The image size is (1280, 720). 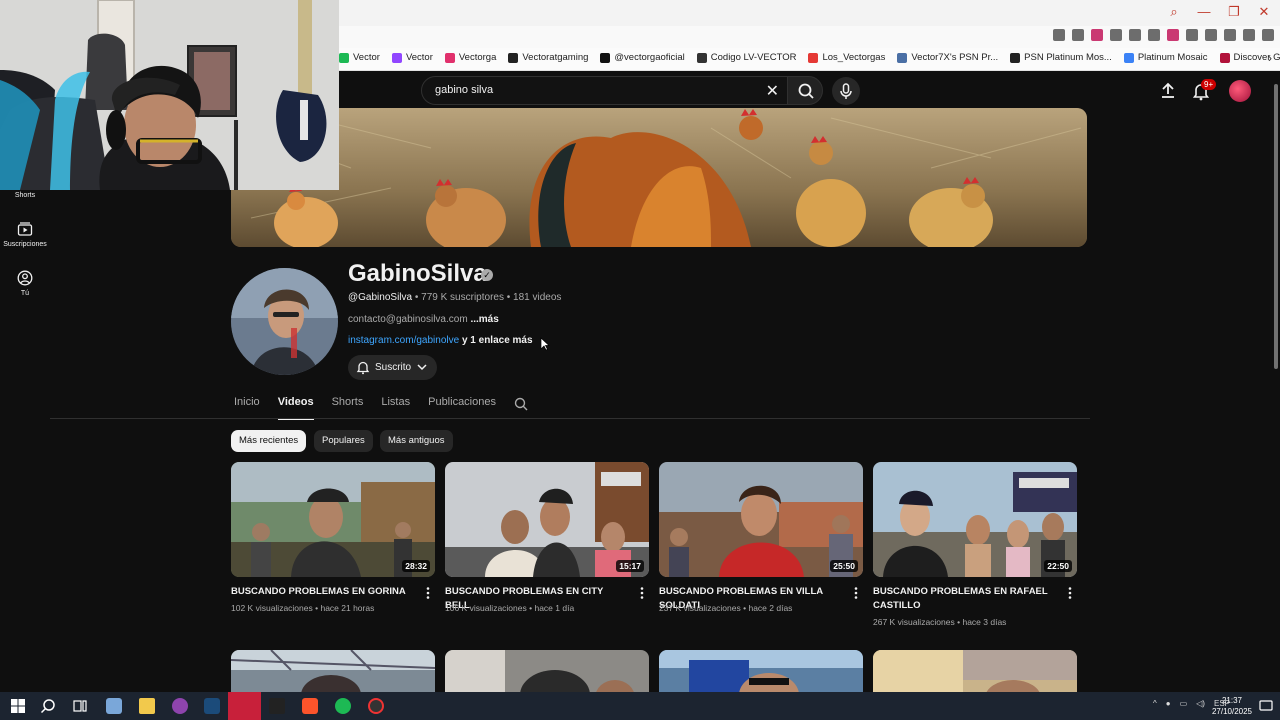 What do you see at coordinates (1276, 226) in the screenshot?
I see `scrollbar-thumb` at bounding box center [1276, 226].